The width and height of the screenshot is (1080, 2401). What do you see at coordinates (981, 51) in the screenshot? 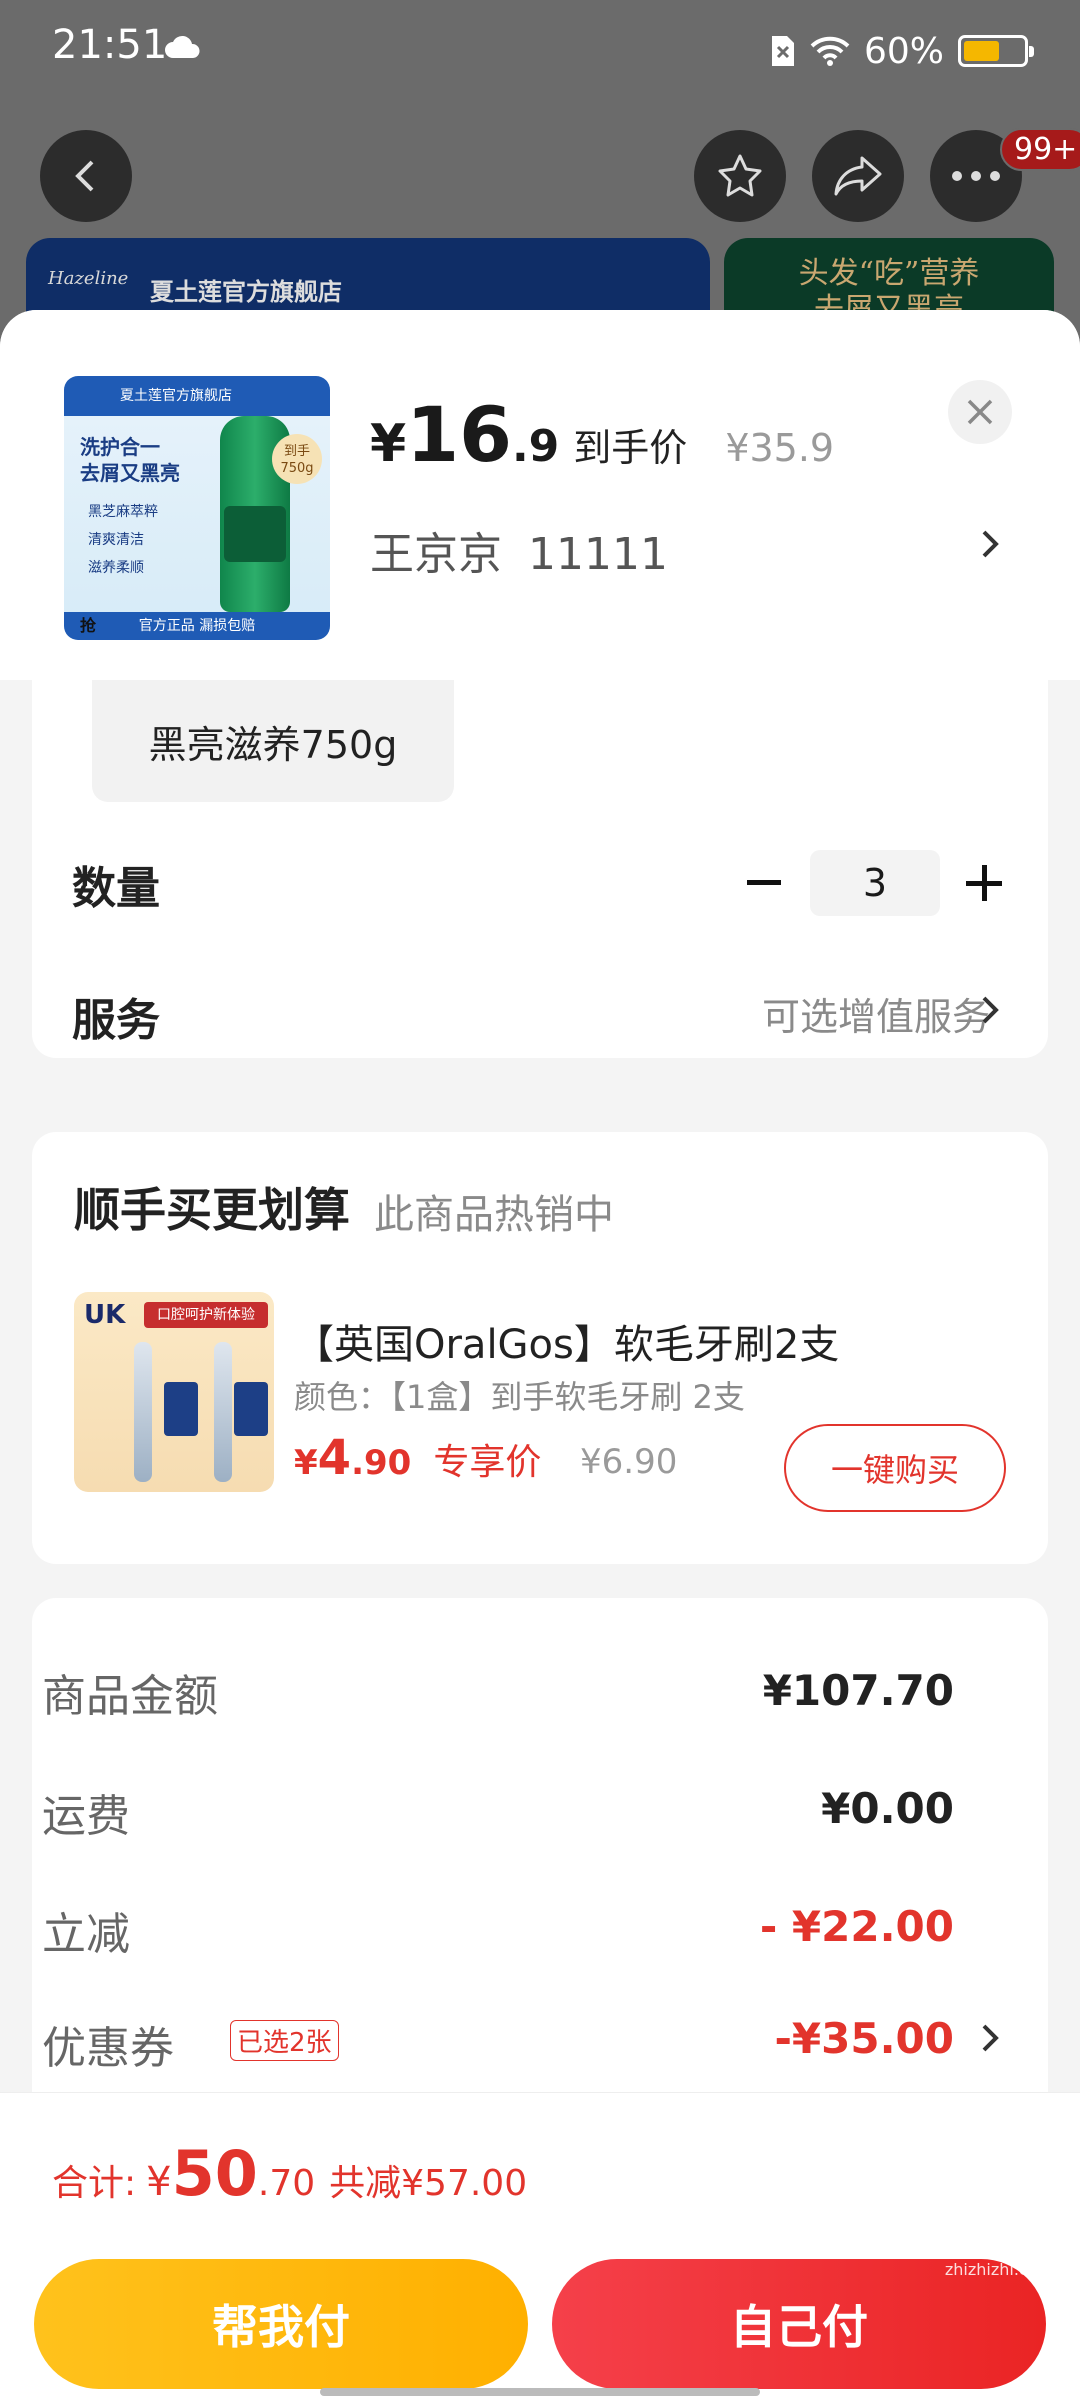
I see `battery-level` at bounding box center [981, 51].